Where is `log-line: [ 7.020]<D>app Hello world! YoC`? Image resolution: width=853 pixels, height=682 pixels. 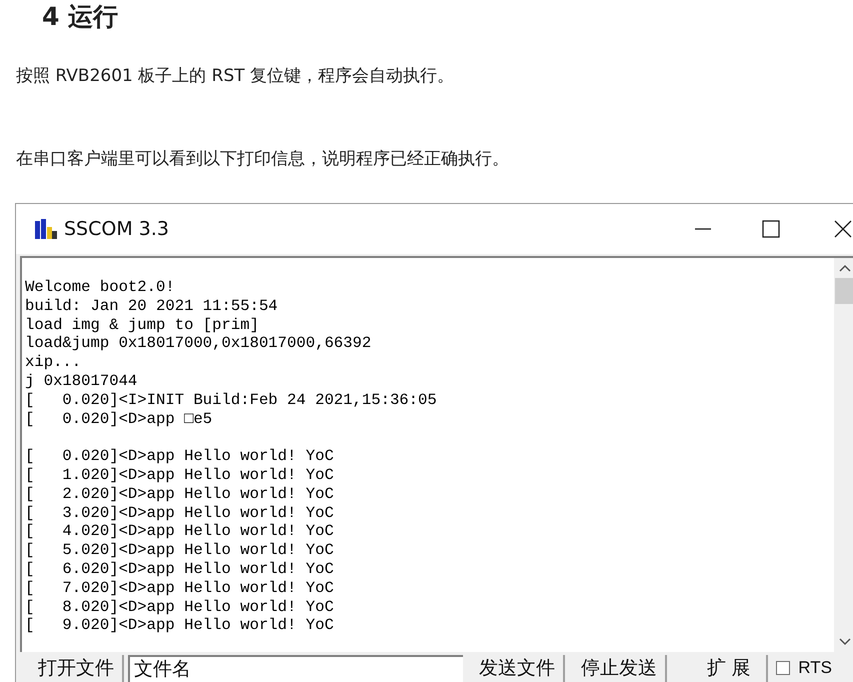 log-line: [ 7.020]<D>app Hello world! YoC is located at coordinates (179, 588).